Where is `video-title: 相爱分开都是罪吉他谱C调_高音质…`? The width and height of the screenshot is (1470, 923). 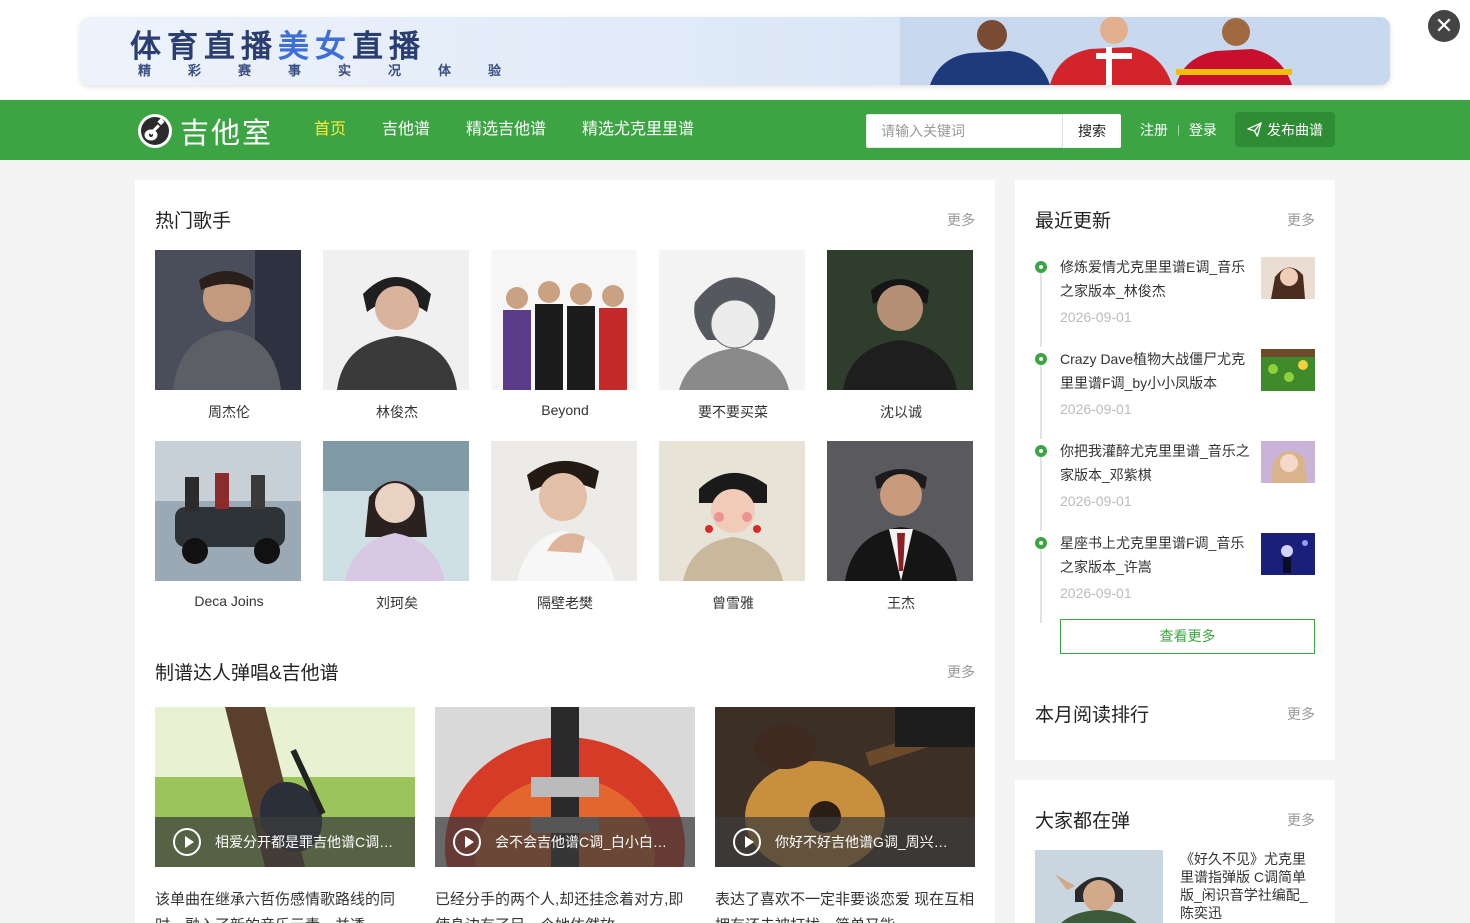 video-title: 相爱分开都是罪吉他谱C调_高音质… is located at coordinates (307, 842).